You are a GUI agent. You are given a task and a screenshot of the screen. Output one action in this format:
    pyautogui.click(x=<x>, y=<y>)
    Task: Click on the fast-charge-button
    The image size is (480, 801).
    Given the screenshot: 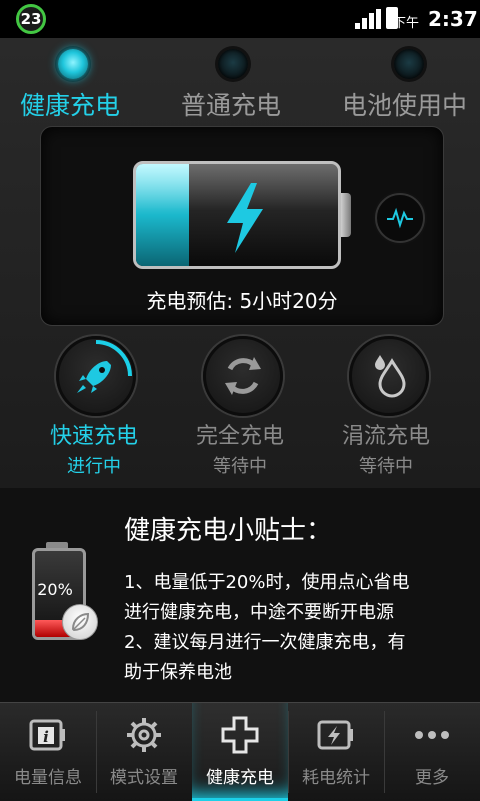 What is the action you would take?
    pyautogui.click(x=96, y=376)
    